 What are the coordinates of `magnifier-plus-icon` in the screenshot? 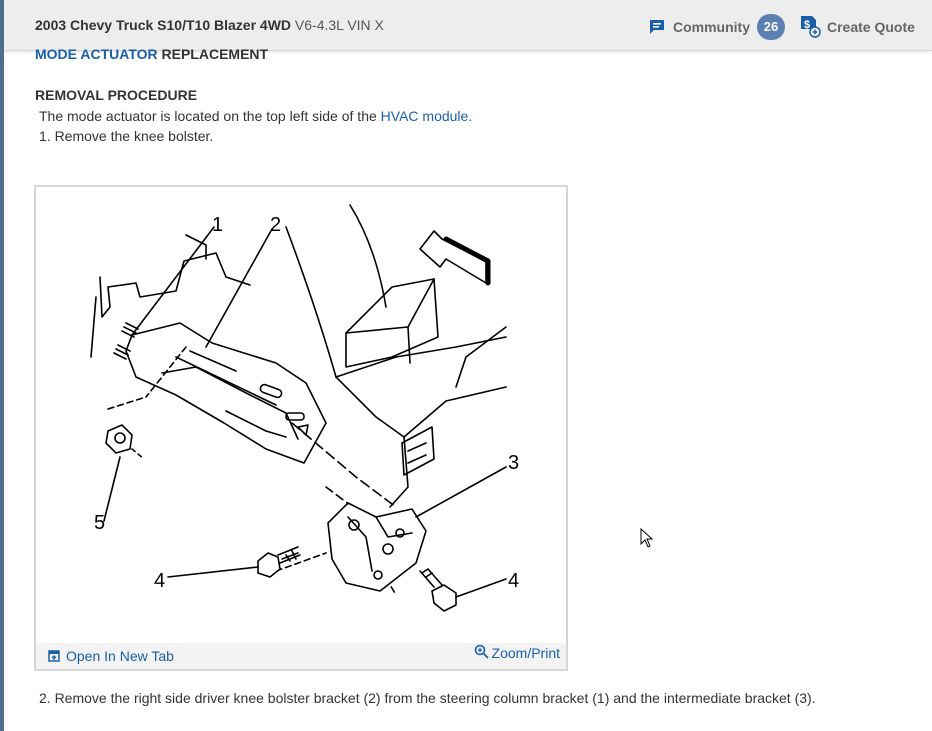 It's located at (481, 651).